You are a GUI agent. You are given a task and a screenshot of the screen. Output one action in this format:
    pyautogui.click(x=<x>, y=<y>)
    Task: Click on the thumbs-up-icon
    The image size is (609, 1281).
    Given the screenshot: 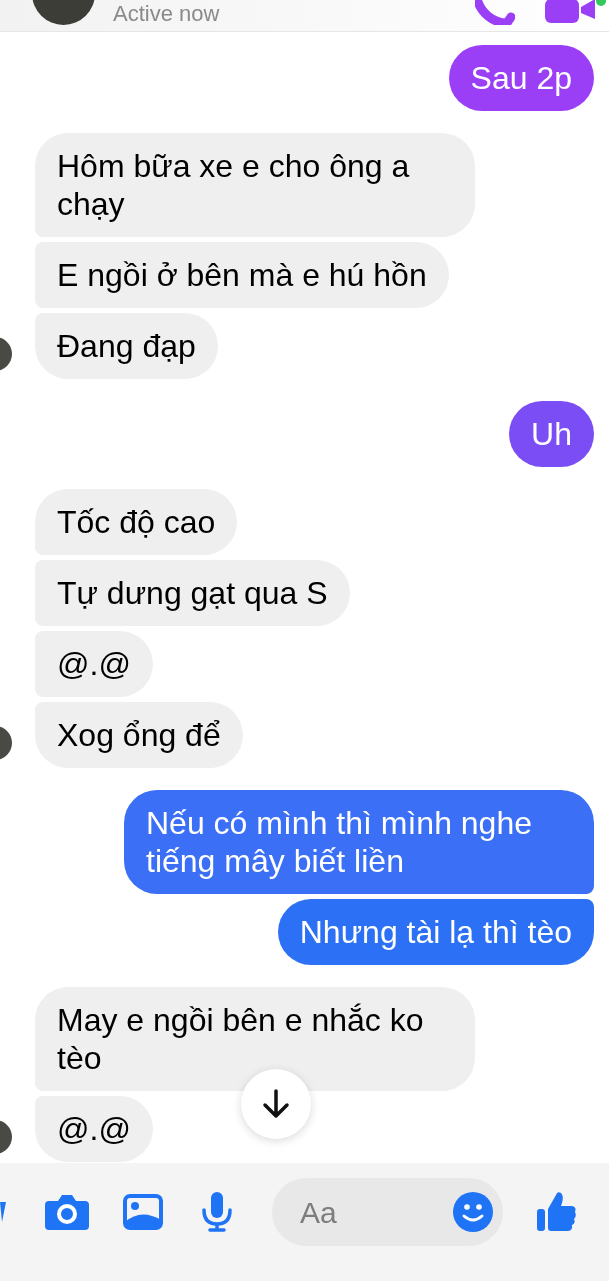 What is the action you would take?
    pyautogui.click(x=557, y=1212)
    